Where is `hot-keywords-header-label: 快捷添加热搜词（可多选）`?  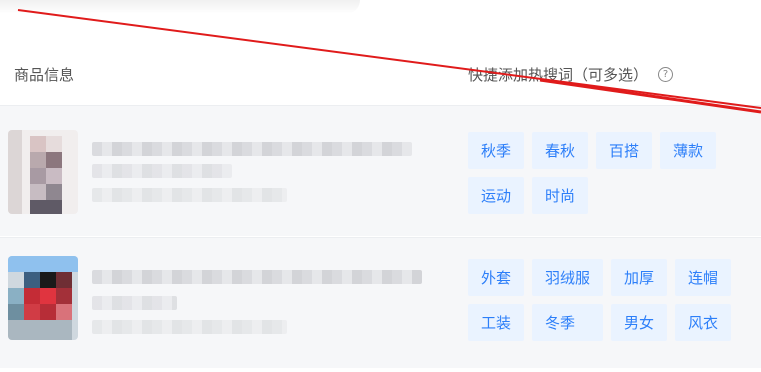
hot-keywords-header-label: 快捷添加热搜词（可多选） is located at coordinates (558, 75).